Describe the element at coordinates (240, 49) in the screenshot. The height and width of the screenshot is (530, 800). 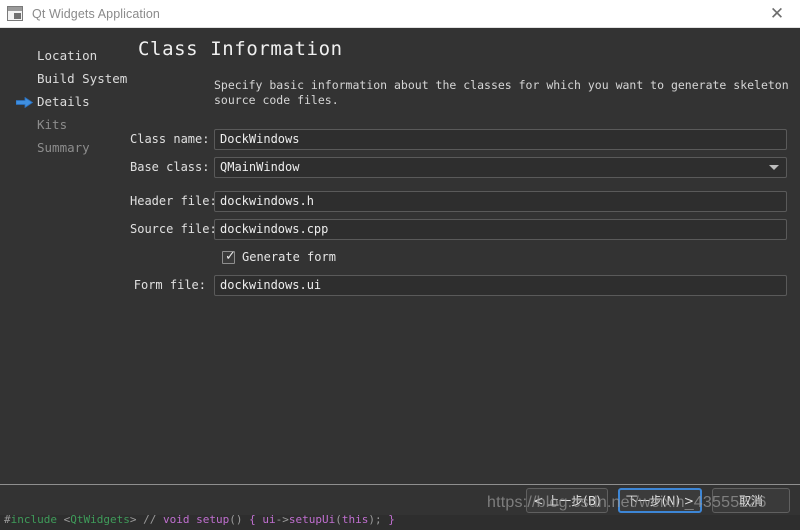
I see `page-title: Class Information` at that location.